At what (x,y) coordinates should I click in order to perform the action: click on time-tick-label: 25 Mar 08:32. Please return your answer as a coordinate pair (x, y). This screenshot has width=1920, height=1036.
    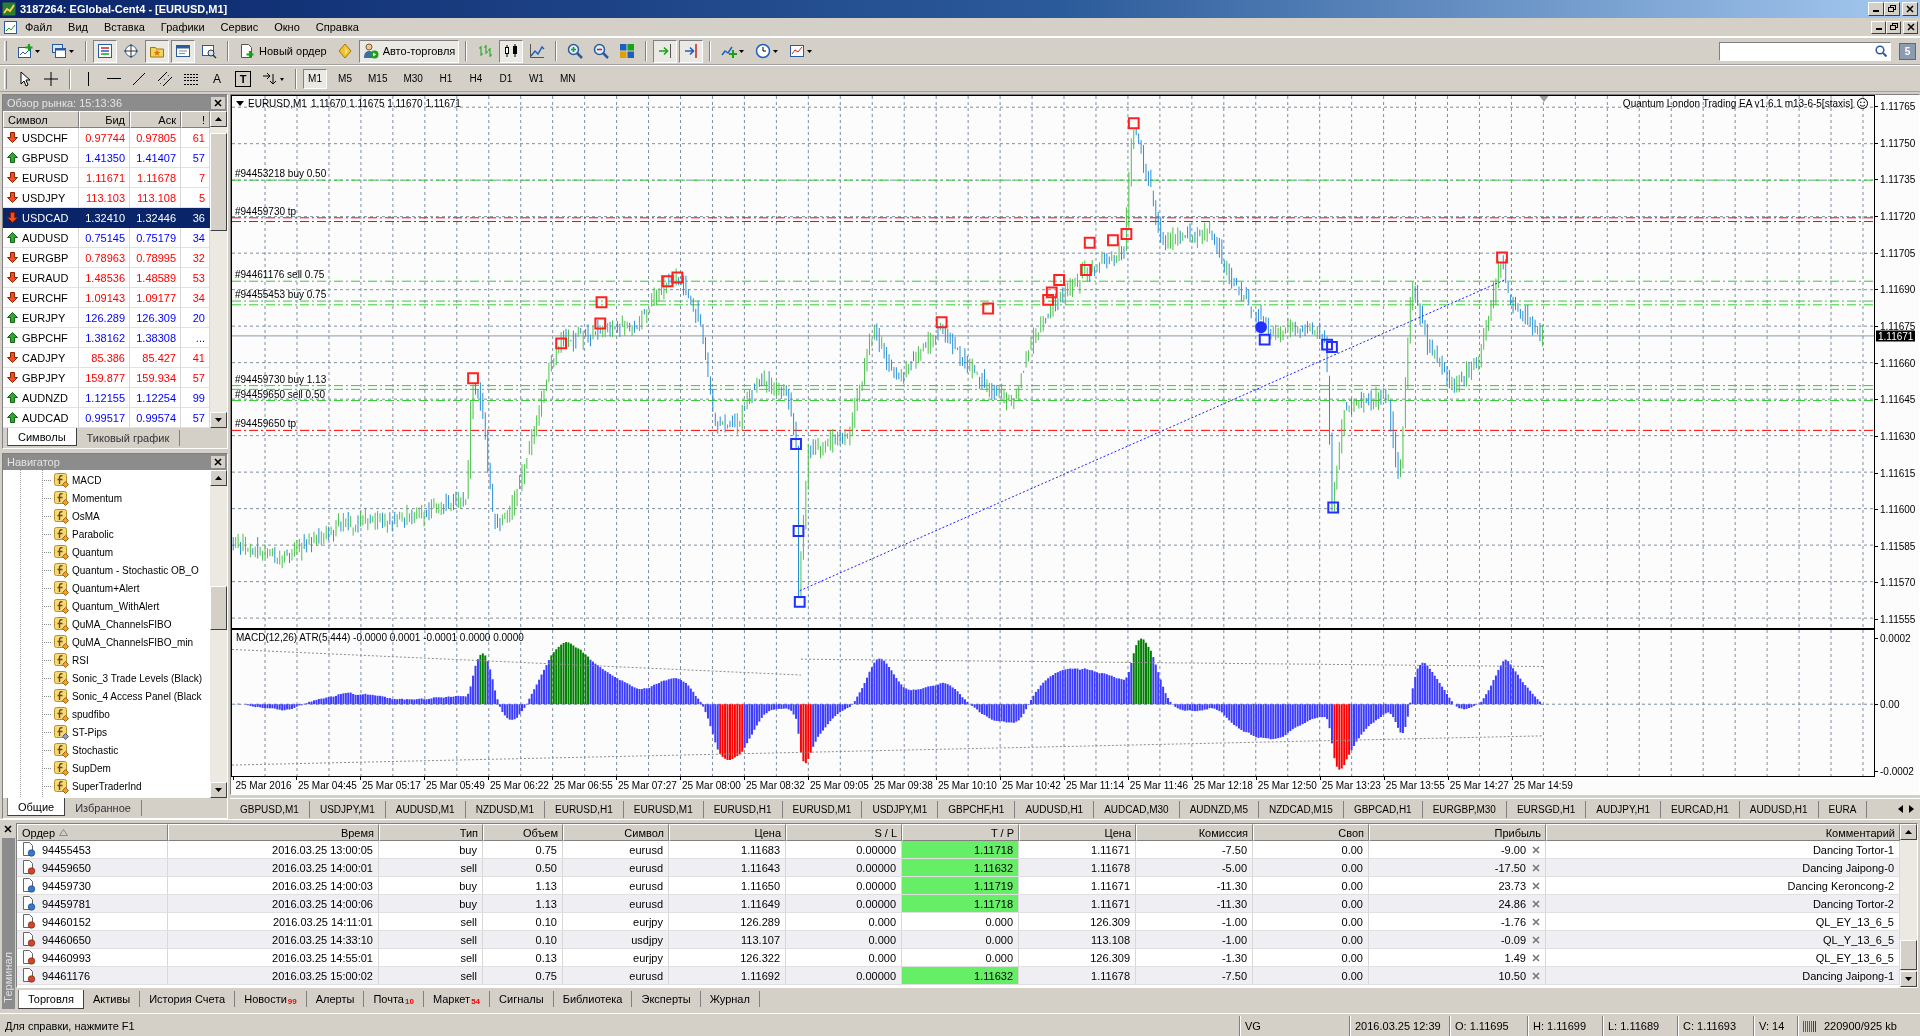
    Looking at the image, I should click on (775, 785).